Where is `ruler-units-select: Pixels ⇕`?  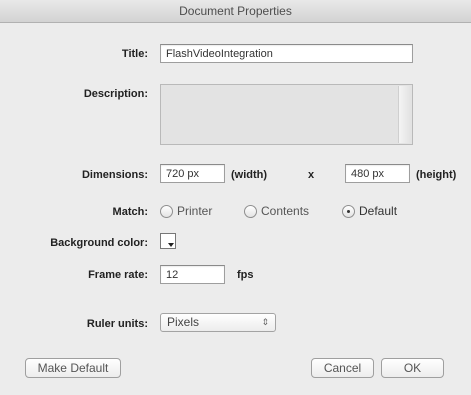 ruler-units-select: Pixels ⇕ is located at coordinates (218, 322).